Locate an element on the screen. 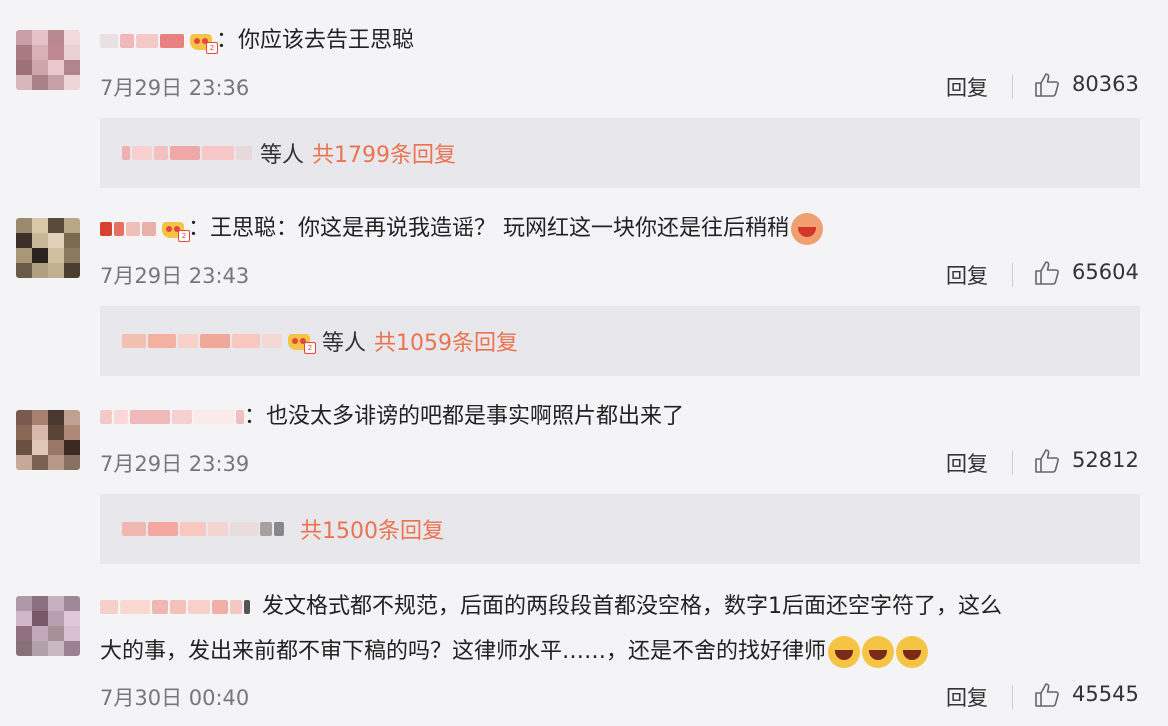 This screenshot has height=726, width=1168. grin-emoji-icon is located at coordinates (807, 229).